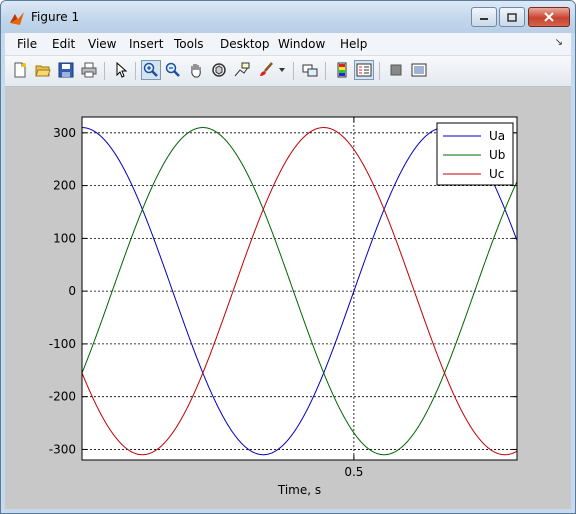 The image size is (576, 514). I want to click on brush-dropdown, so click(282, 70).